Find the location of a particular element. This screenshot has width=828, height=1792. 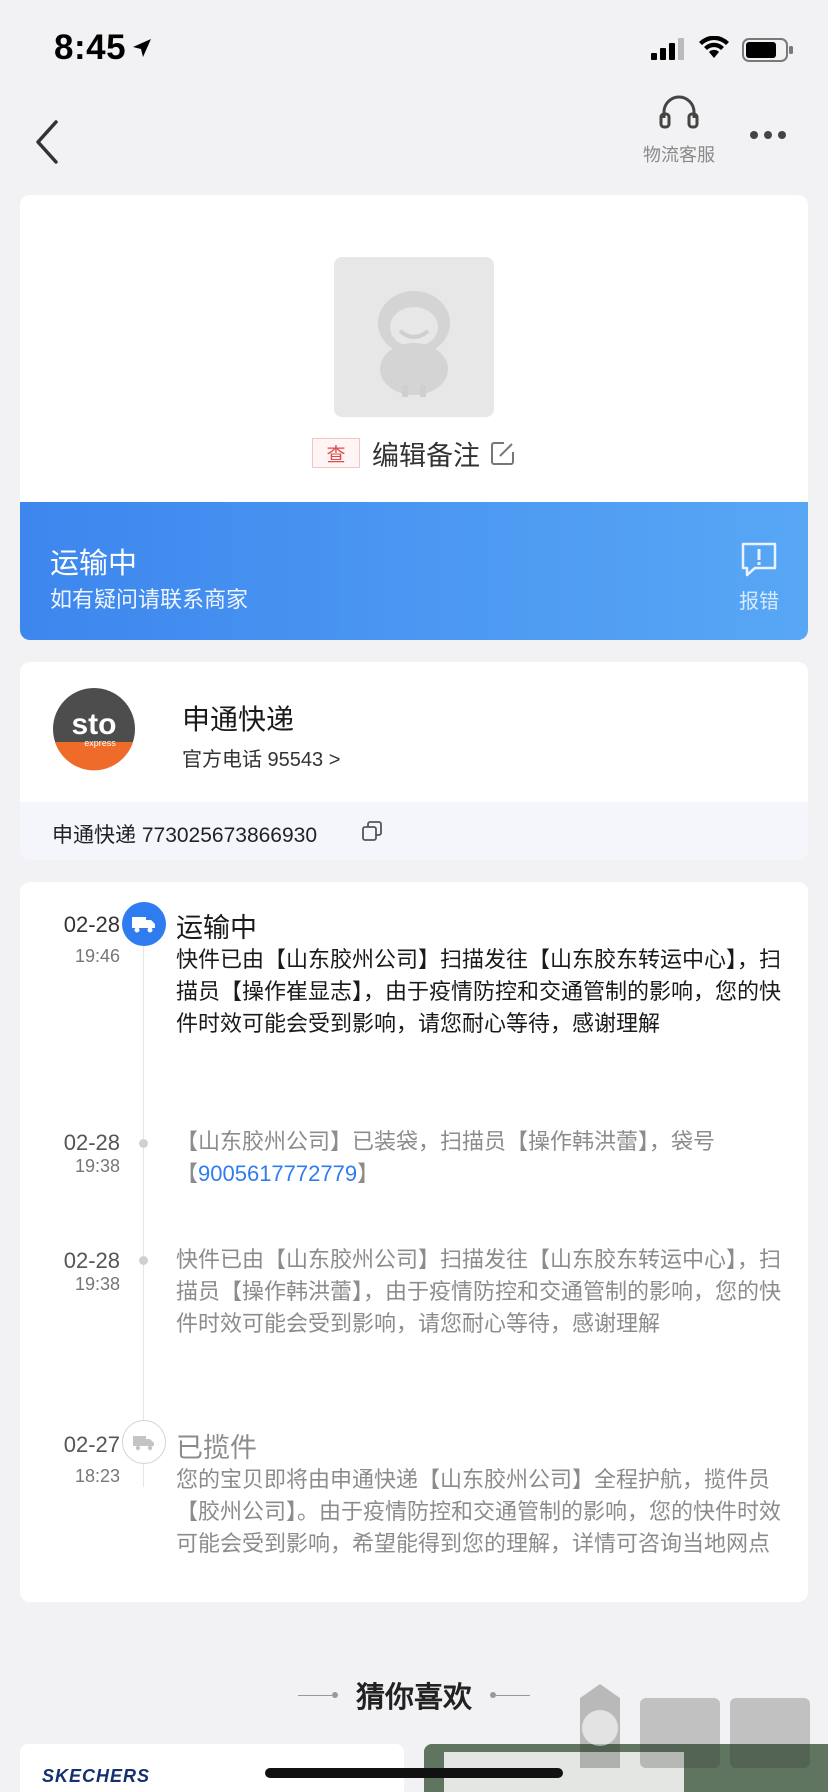

edit-remark-label: 编辑备注 is located at coordinates (426, 453).